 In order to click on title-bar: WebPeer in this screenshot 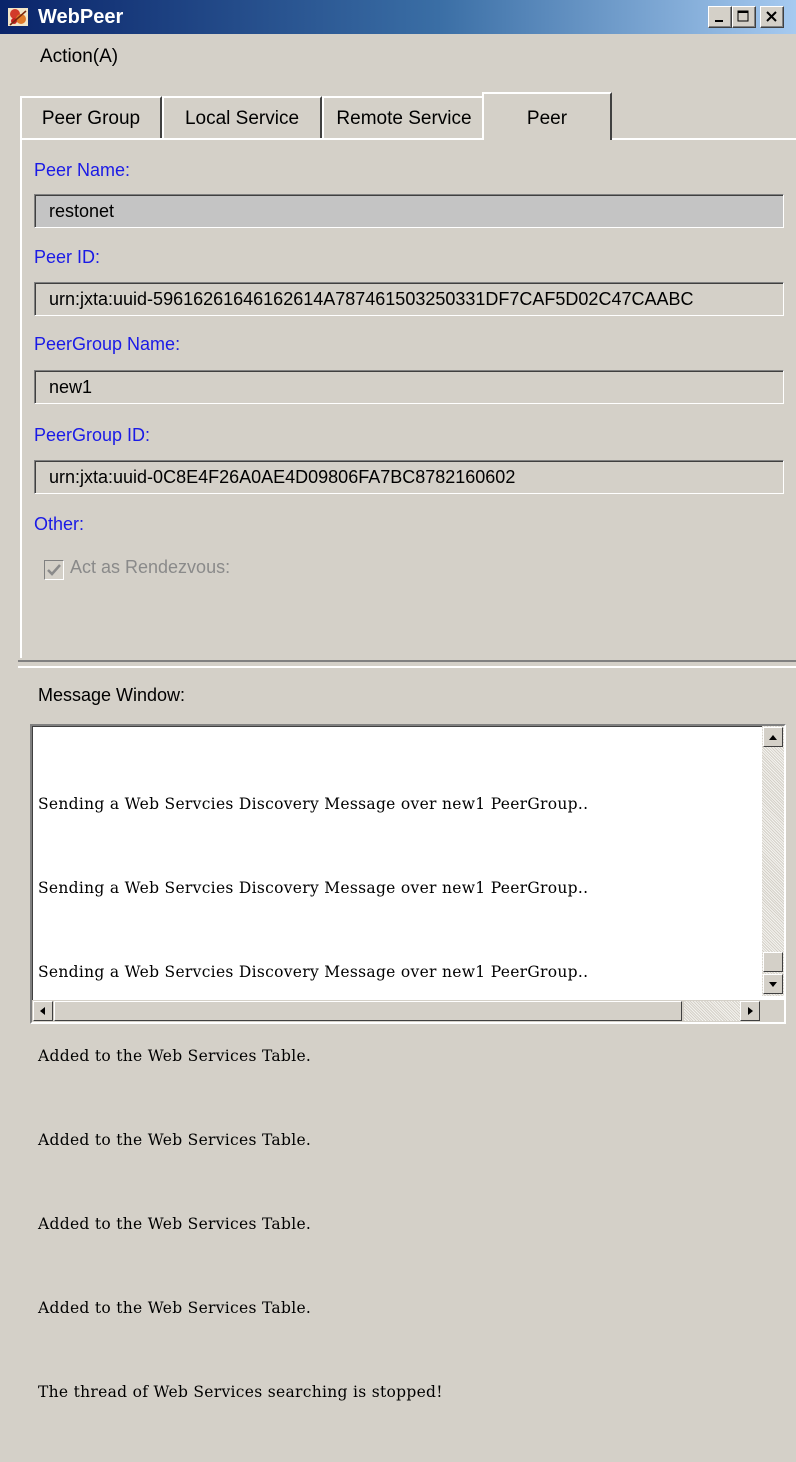, I will do `click(398, 17)`.